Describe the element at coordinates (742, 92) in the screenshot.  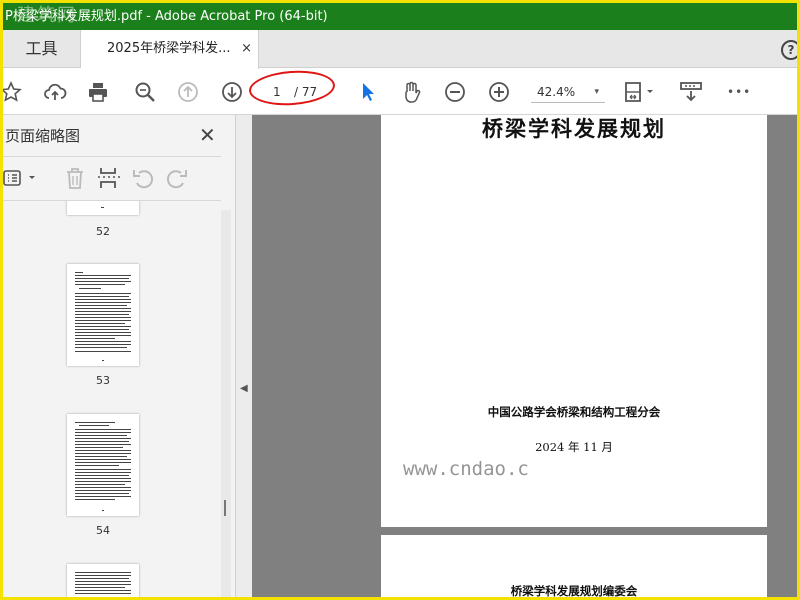
I see `more-icon: •••` at that location.